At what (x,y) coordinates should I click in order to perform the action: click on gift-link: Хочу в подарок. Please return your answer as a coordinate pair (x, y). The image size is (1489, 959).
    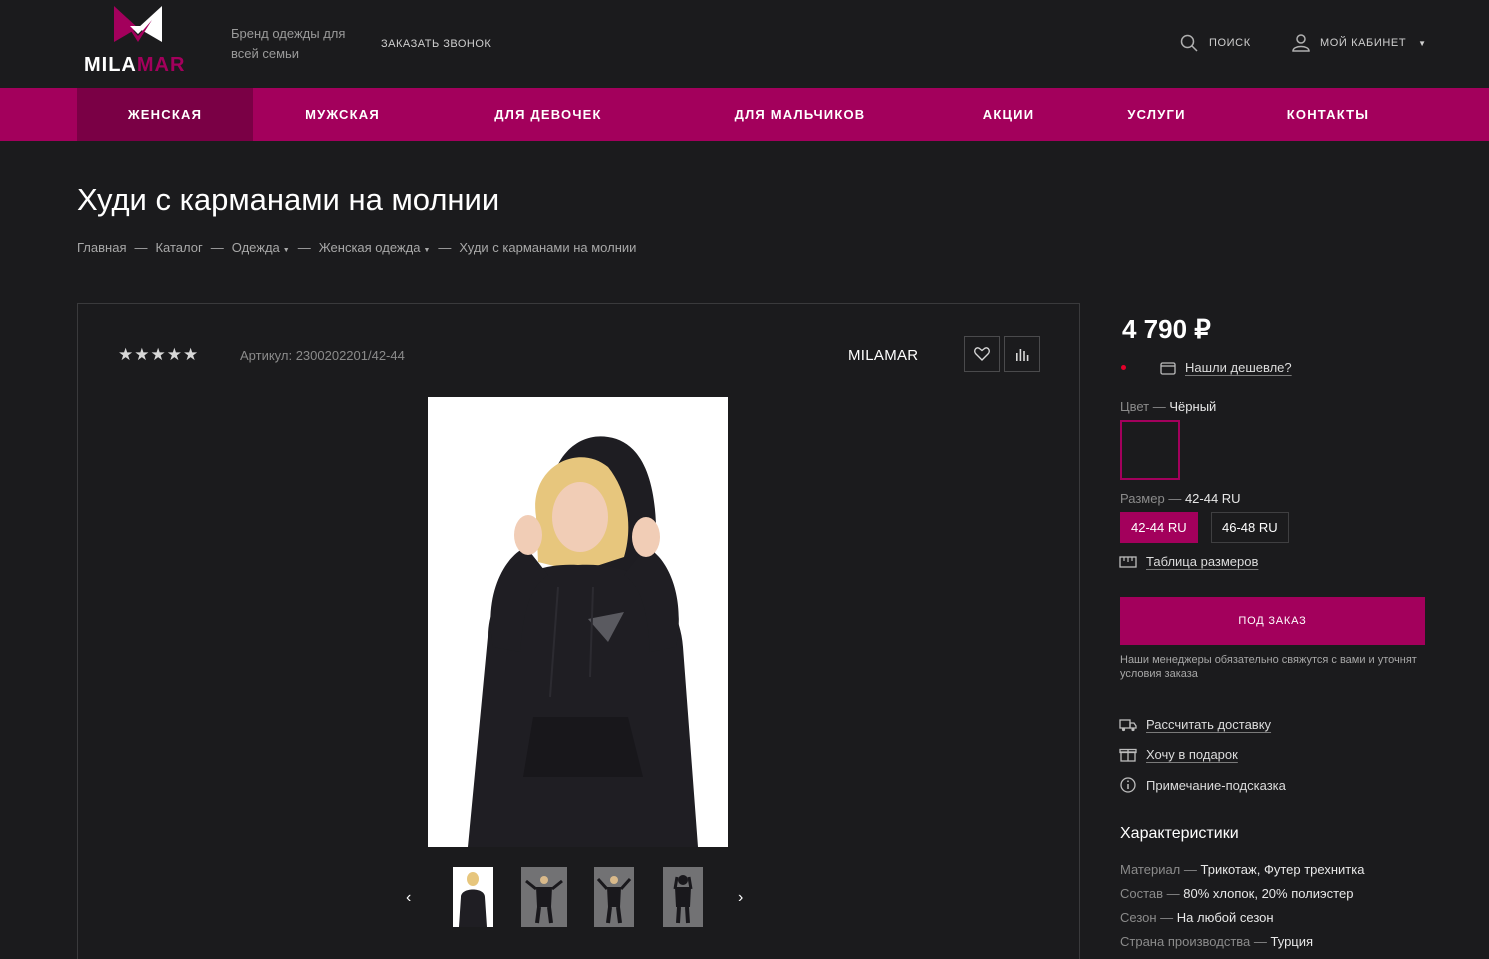
    Looking at the image, I should click on (1178, 754).